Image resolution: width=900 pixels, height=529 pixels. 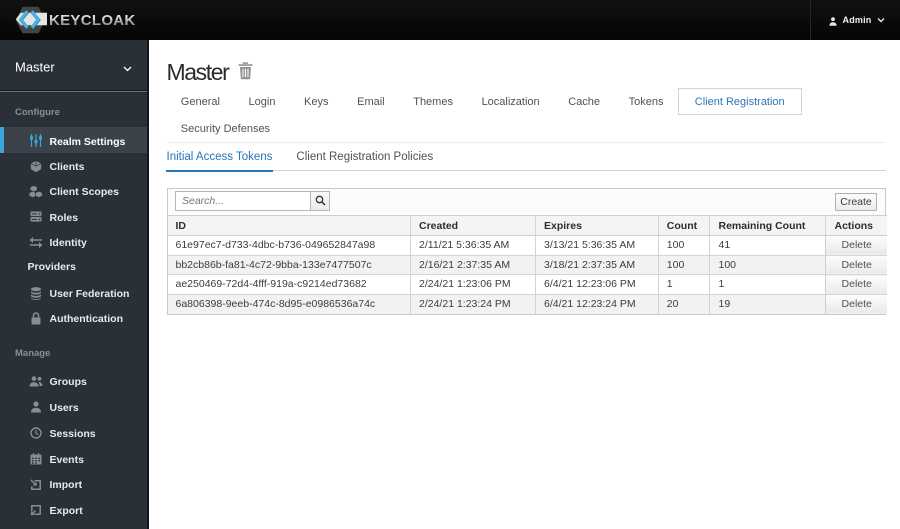 What do you see at coordinates (92, 20) in the screenshot?
I see `svg-text: KEYCLOAK` at bounding box center [92, 20].